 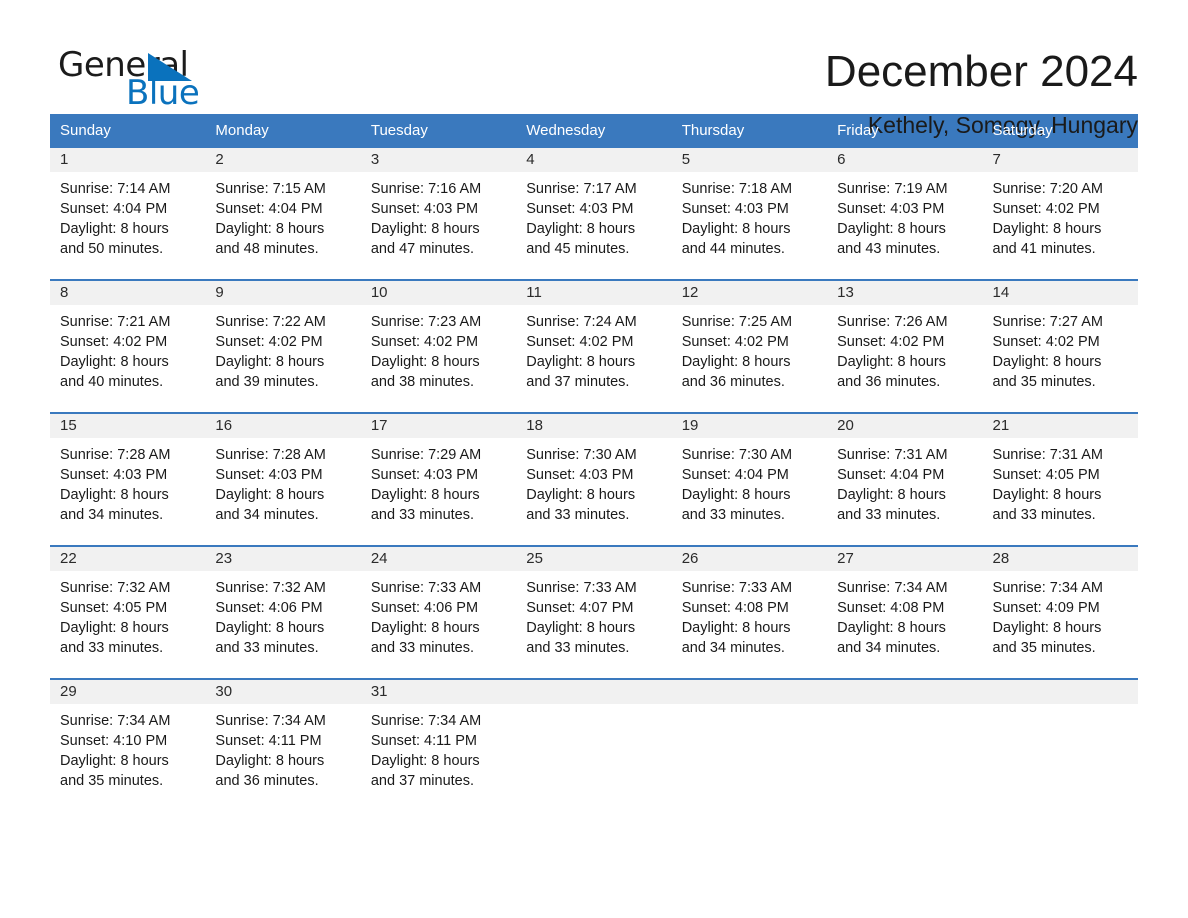 I want to click on daylight-duration-line2: and 38 minutes., so click(x=422, y=382).